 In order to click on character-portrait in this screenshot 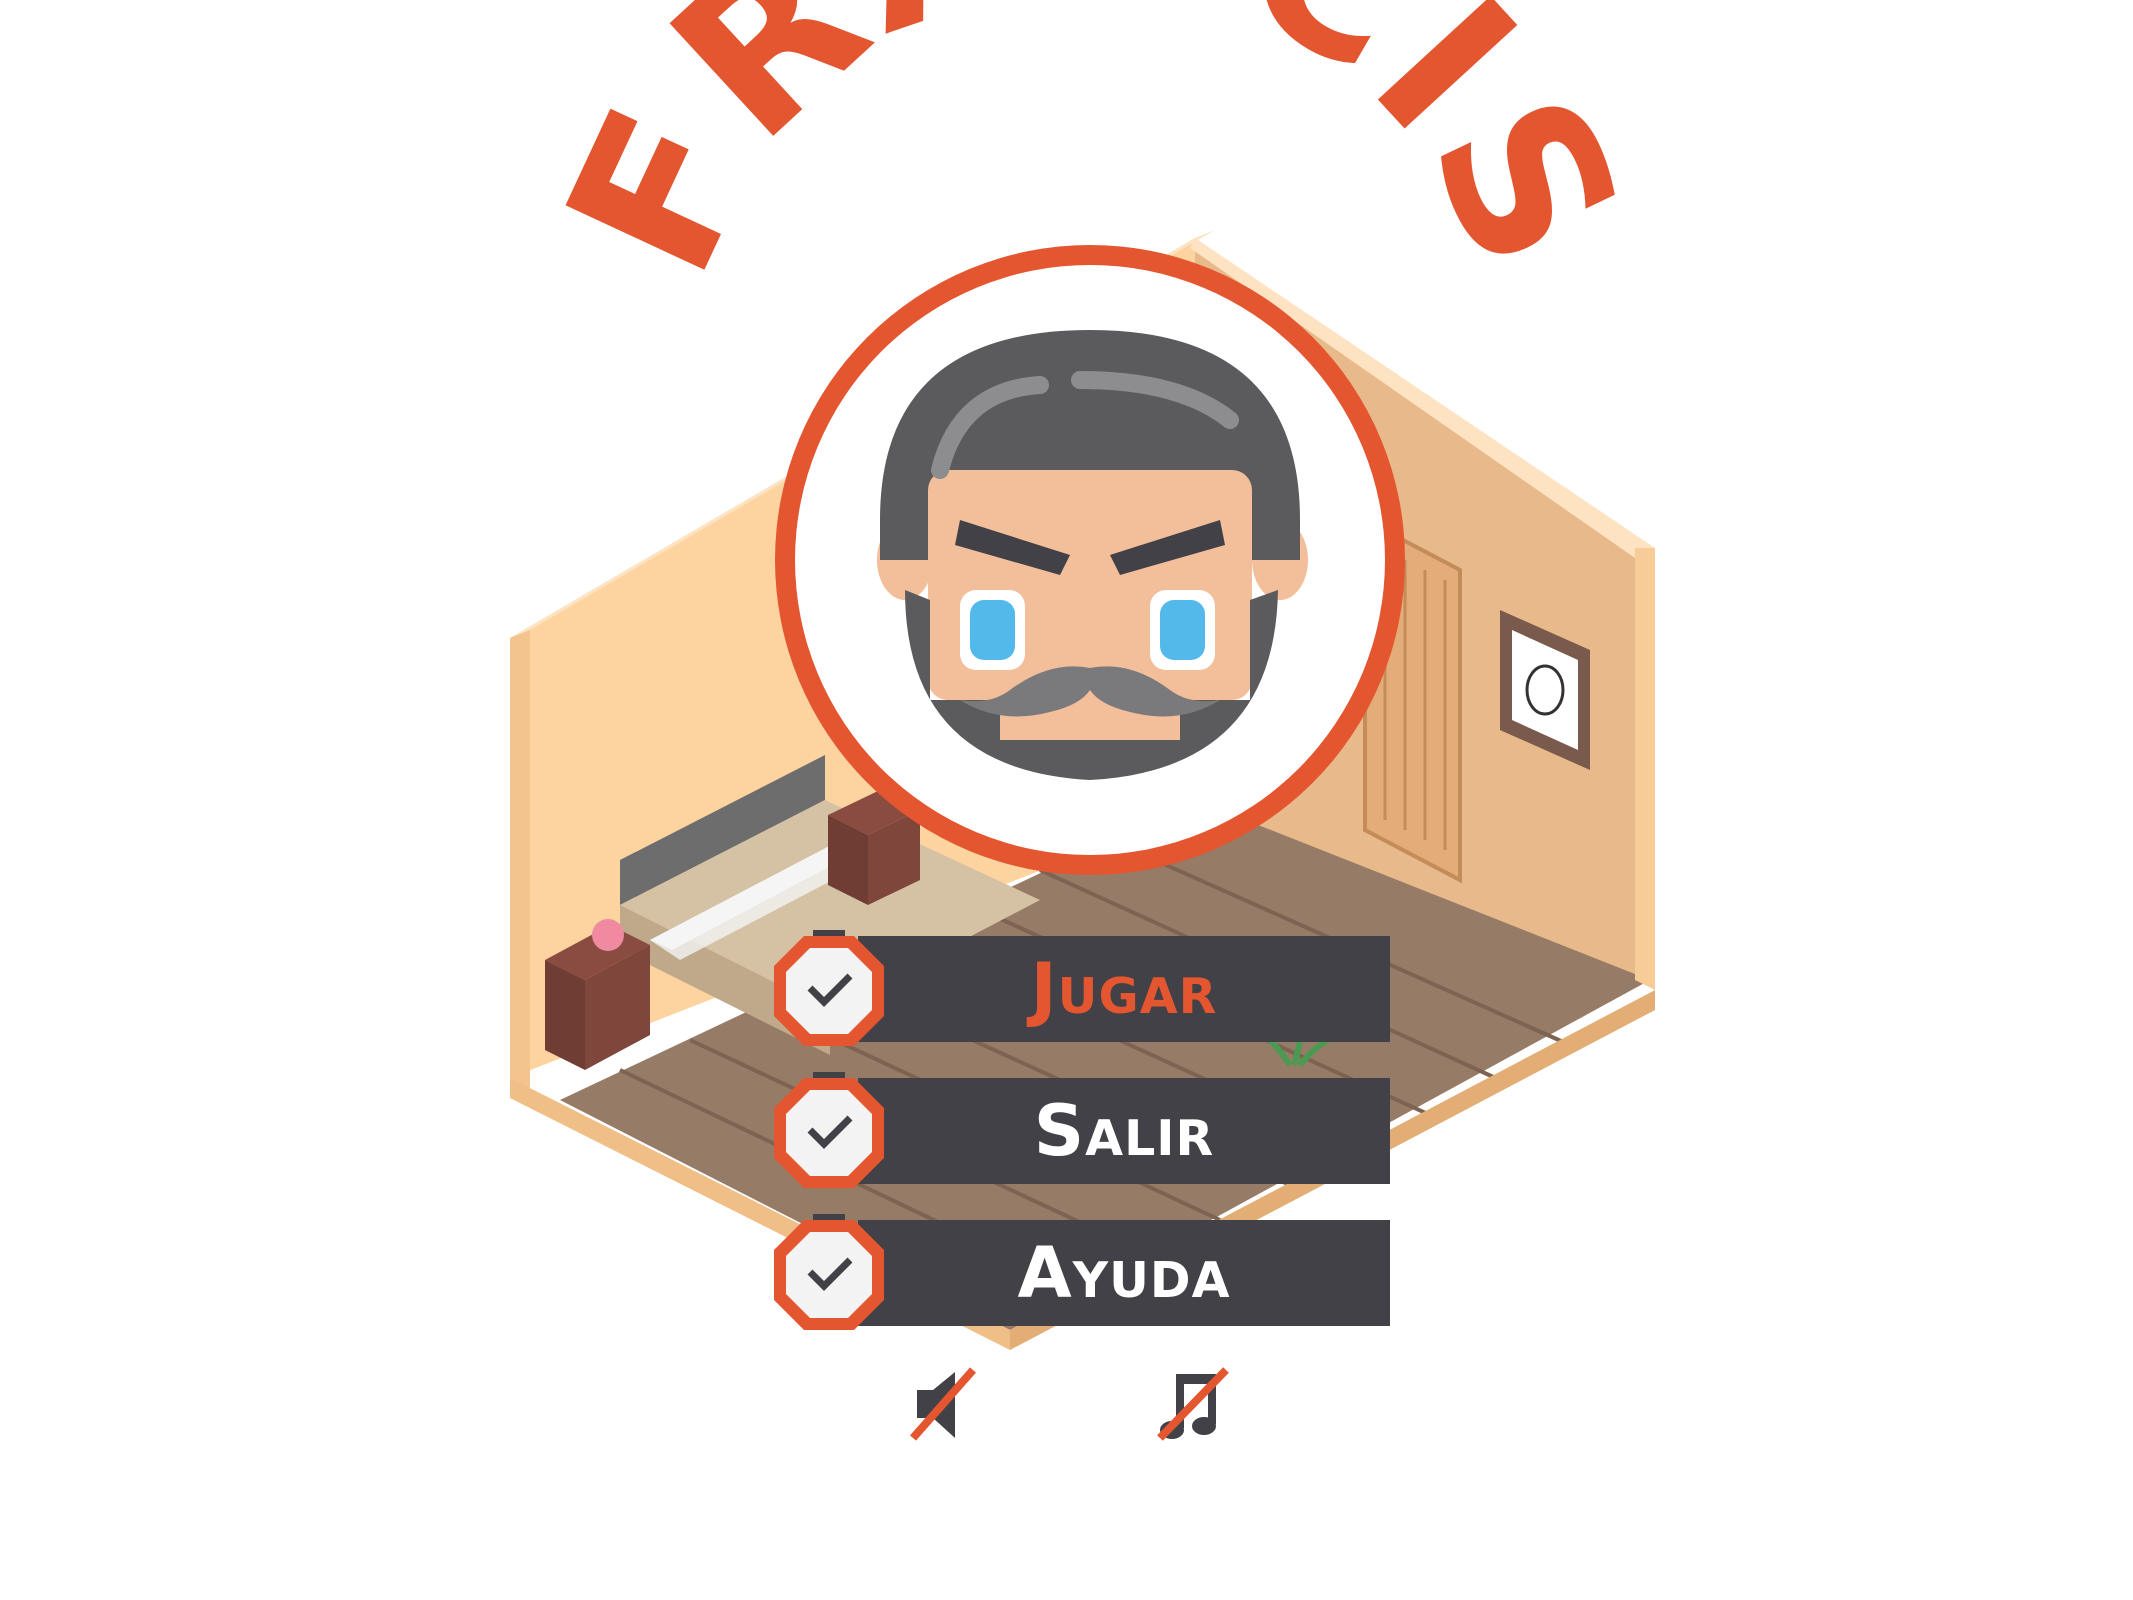, I will do `click(1090, 560)`.